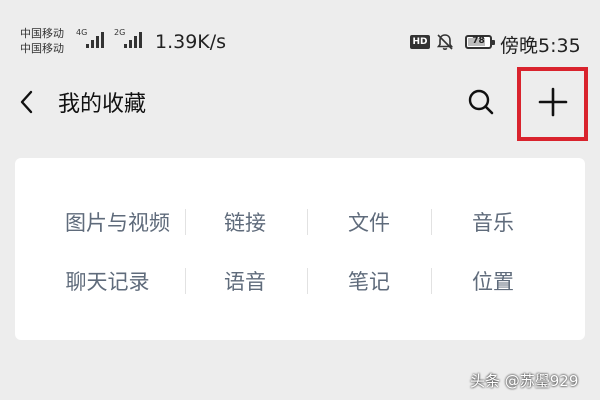 The height and width of the screenshot is (400, 600). What do you see at coordinates (300, 41) in the screenshot?
I see `status-bar: 中国移动 中国移动 4G 2G 1.39K/s HD 78 傍晚5:35` at bounding box center [300, 41].